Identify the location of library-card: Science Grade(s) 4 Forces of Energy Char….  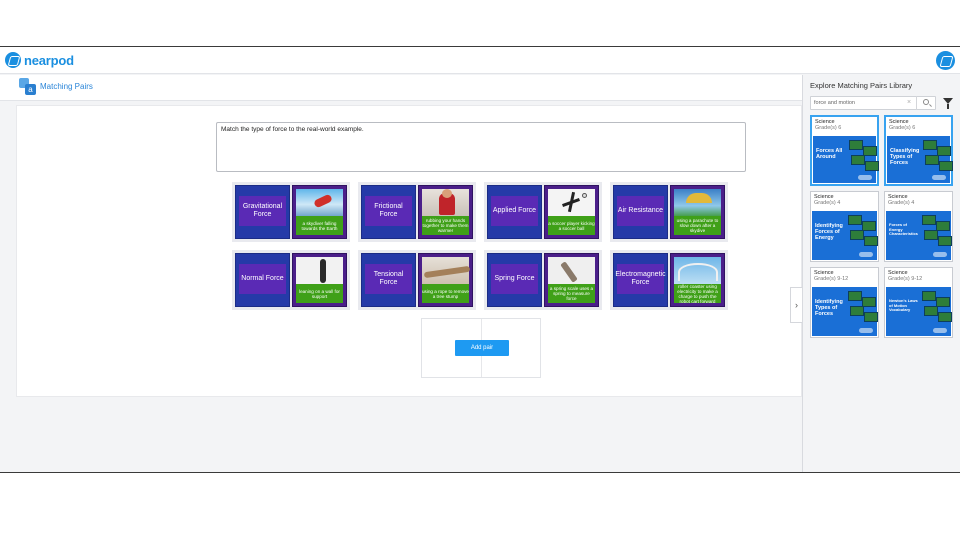
(918, 226).